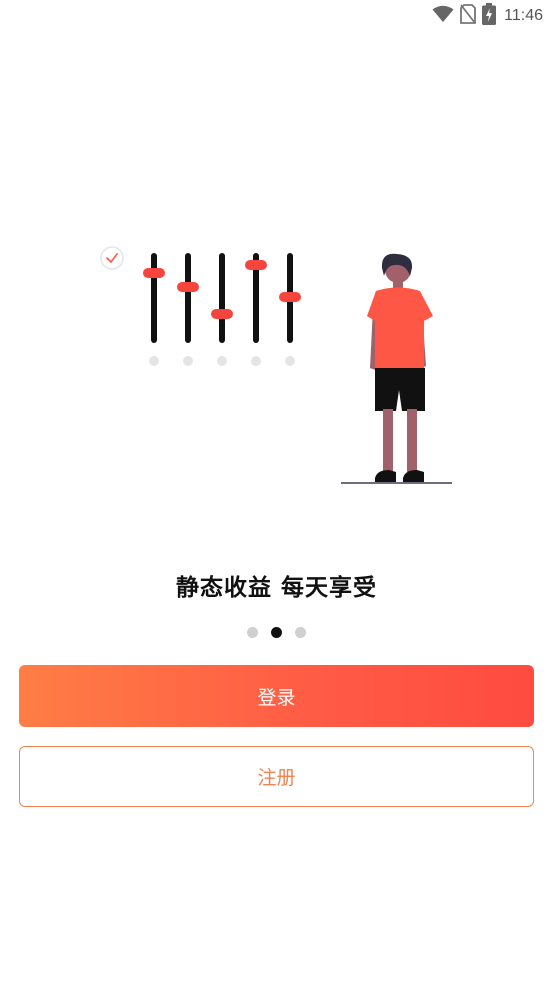 The width and height of the screenshot is (553, 983). I want to click on register-button: 注册, so click(276, 776).